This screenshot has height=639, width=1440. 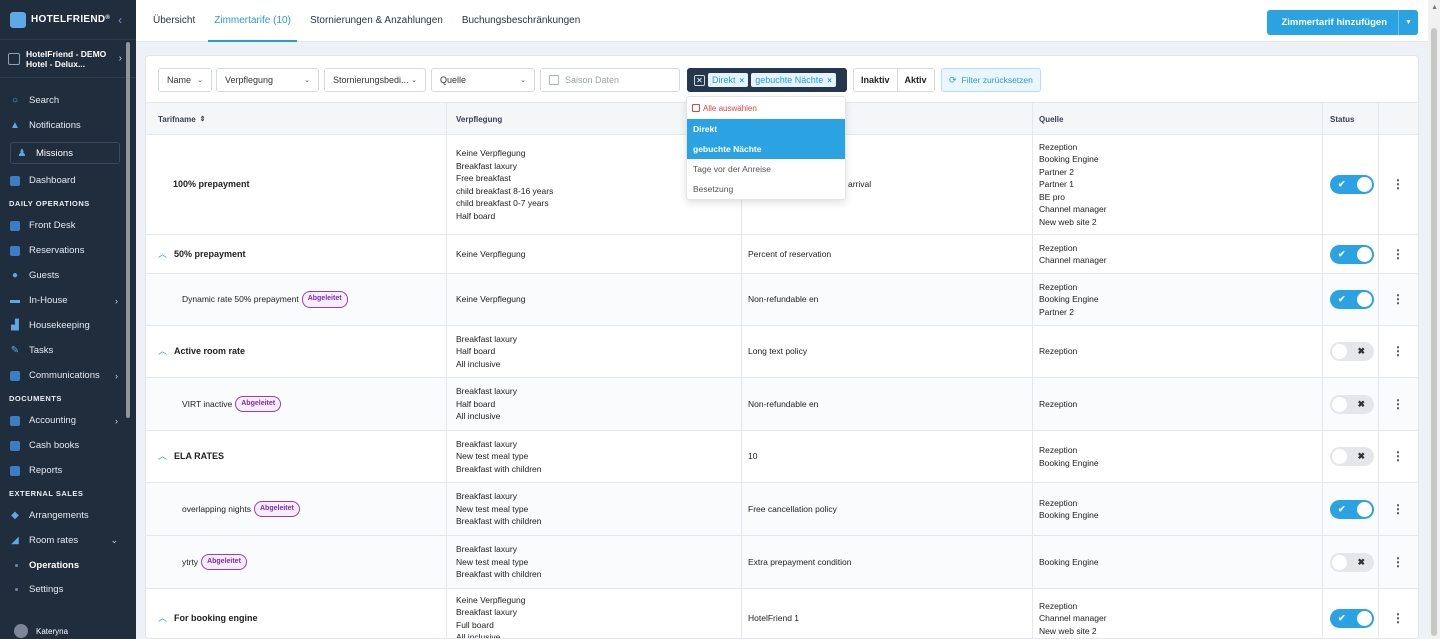 I want to click on season-date-filter: Saison Daten, so click(x=610, y=80).